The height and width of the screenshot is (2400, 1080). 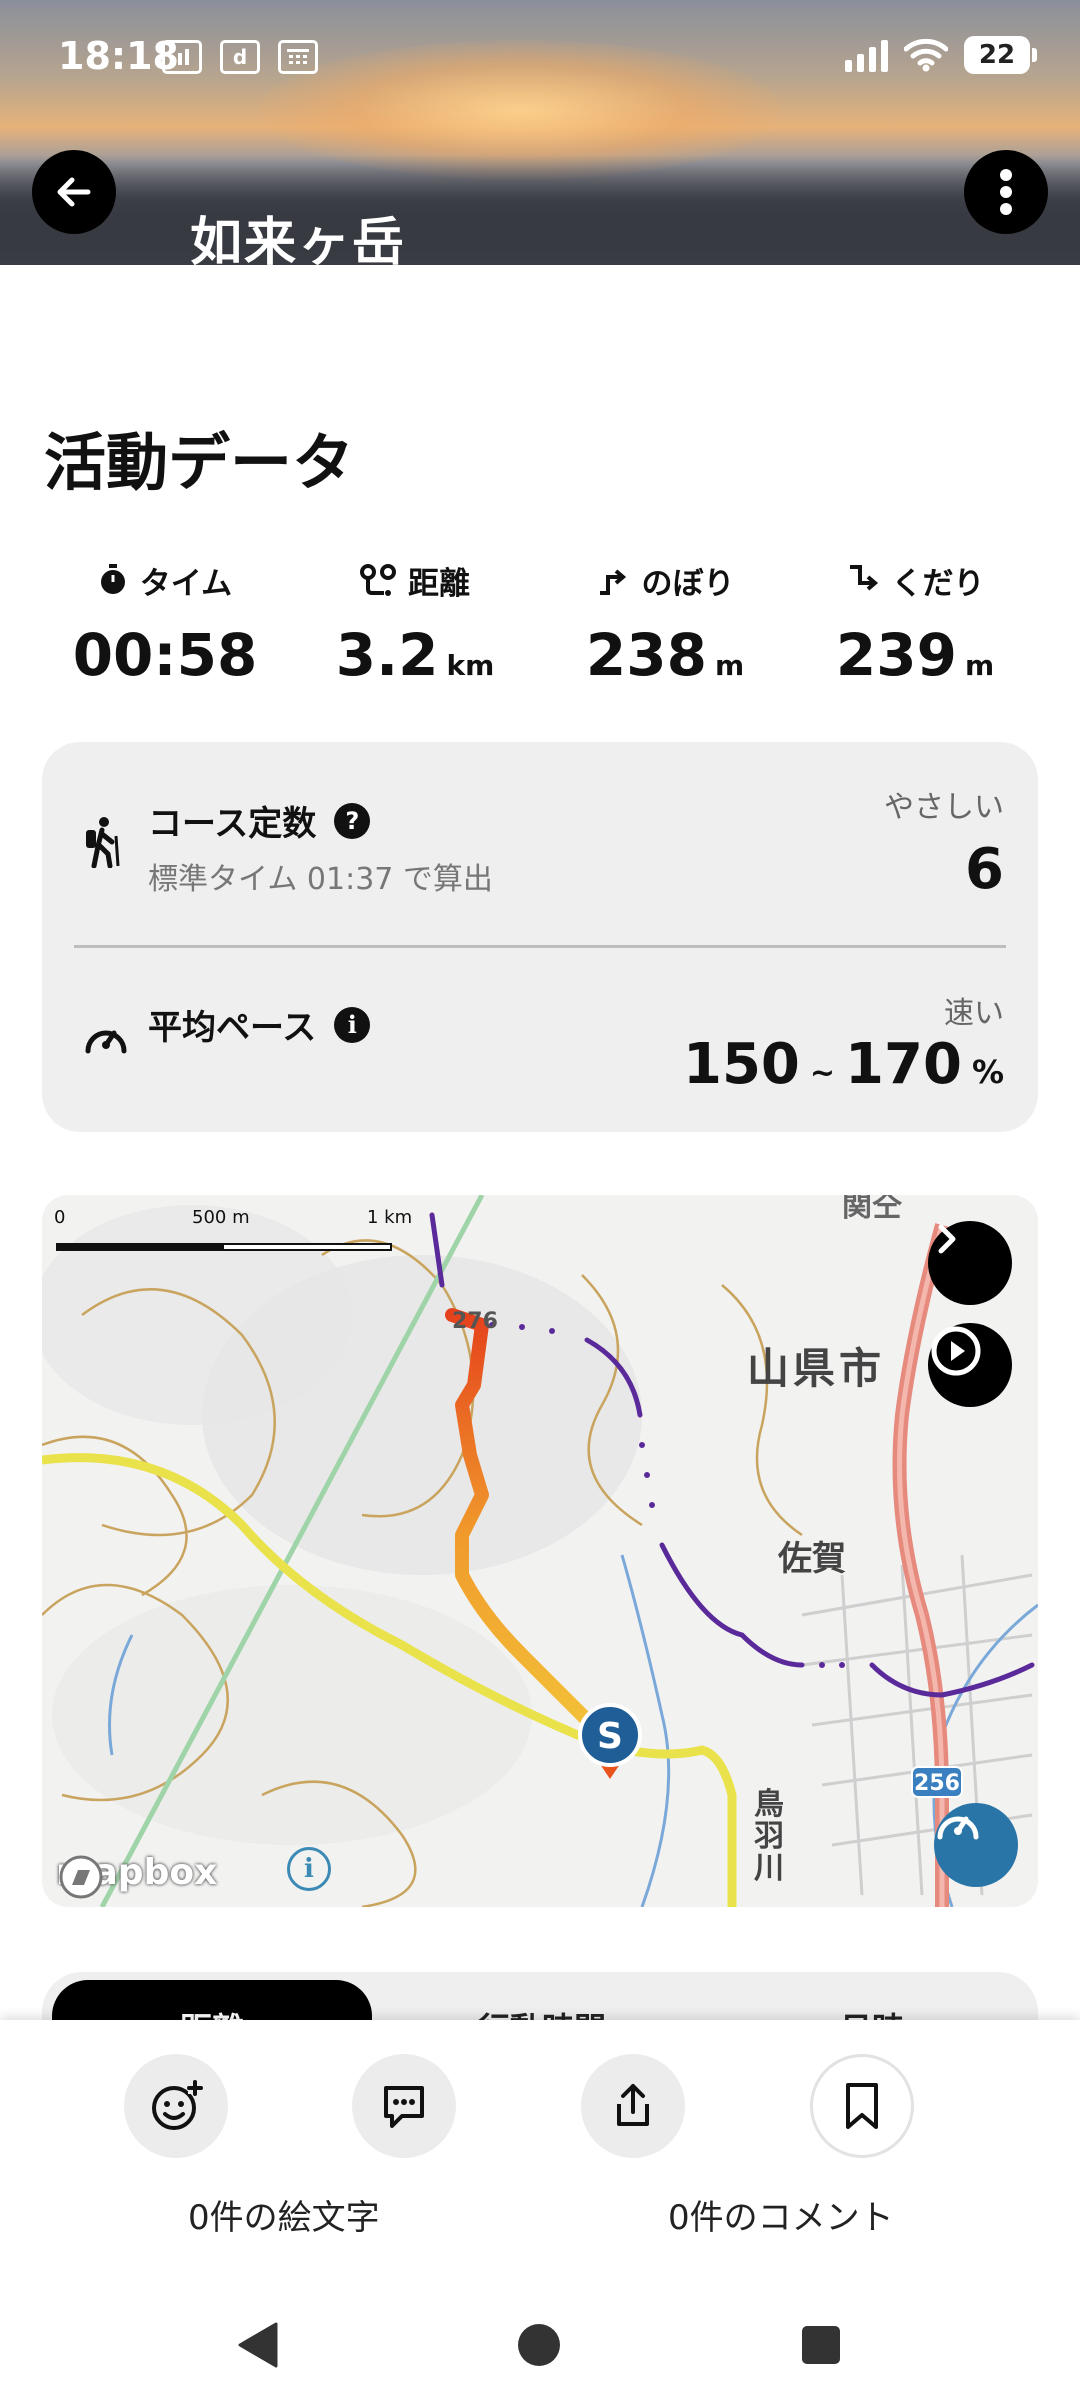 I want to click on map-next-button, so click(x=970, y=1263).